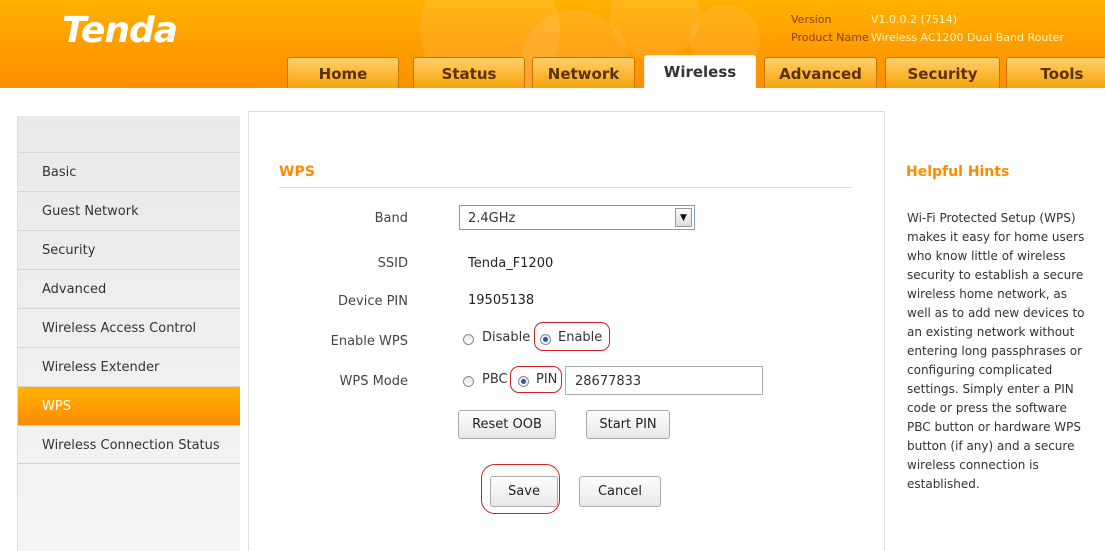 The width and height of the screenshot is (1105, 551). I want to click on tab-advanced: Advanced, so click(820, 72).